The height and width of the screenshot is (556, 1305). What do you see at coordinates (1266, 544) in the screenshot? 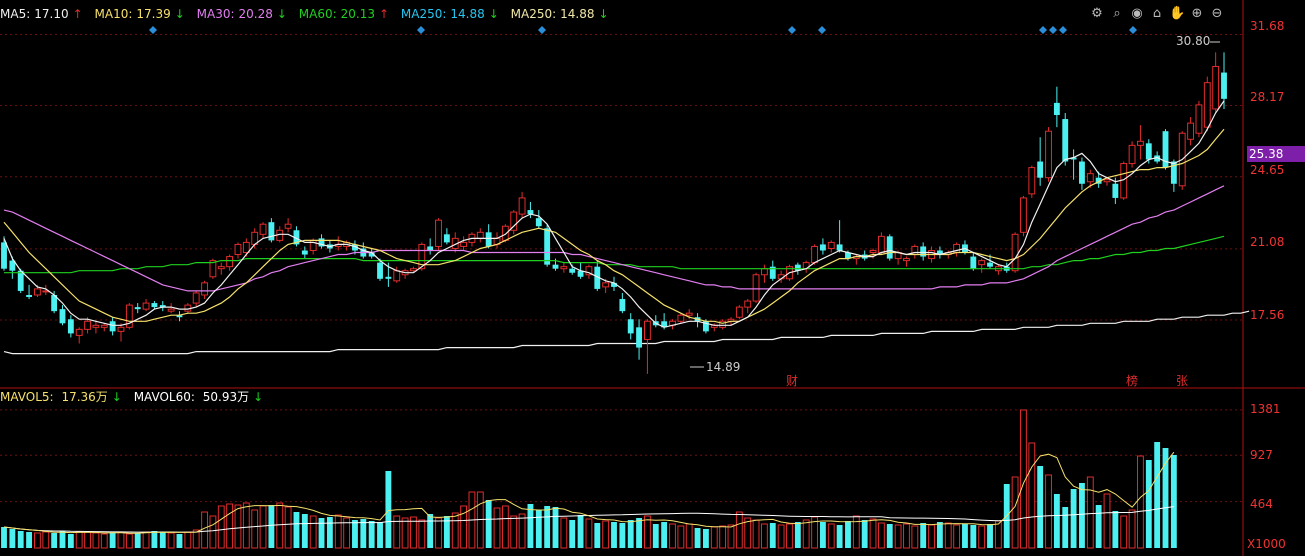
I see `vol-unit-label: X1000` at bounding box center [1266, 544].